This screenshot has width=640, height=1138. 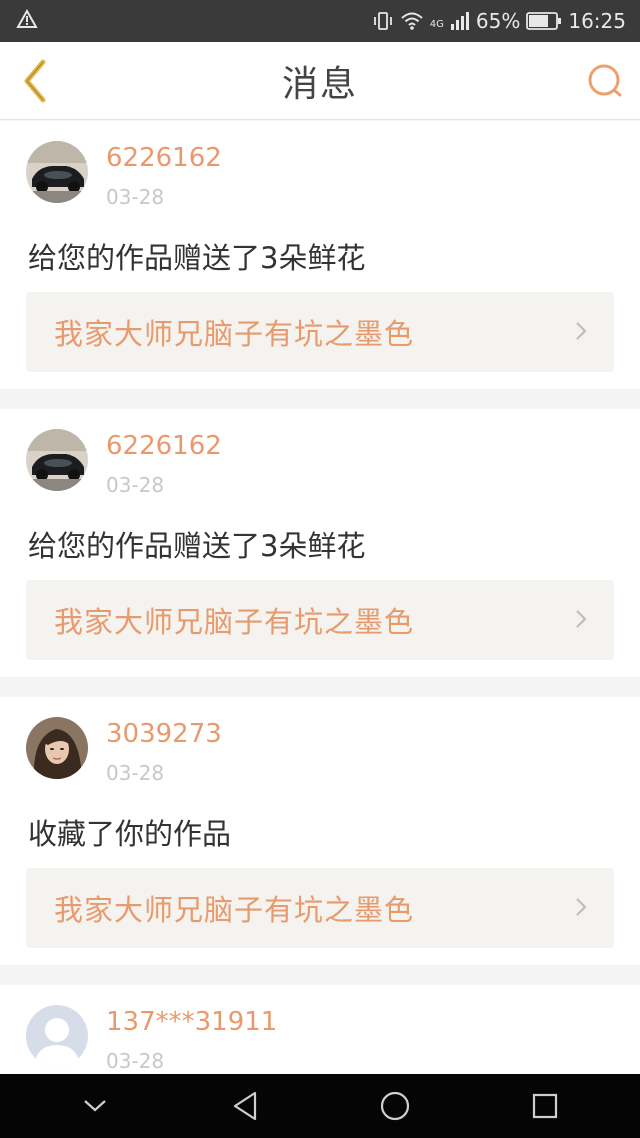 I want to click on page-title: 消息, so click(x=319, y=84).